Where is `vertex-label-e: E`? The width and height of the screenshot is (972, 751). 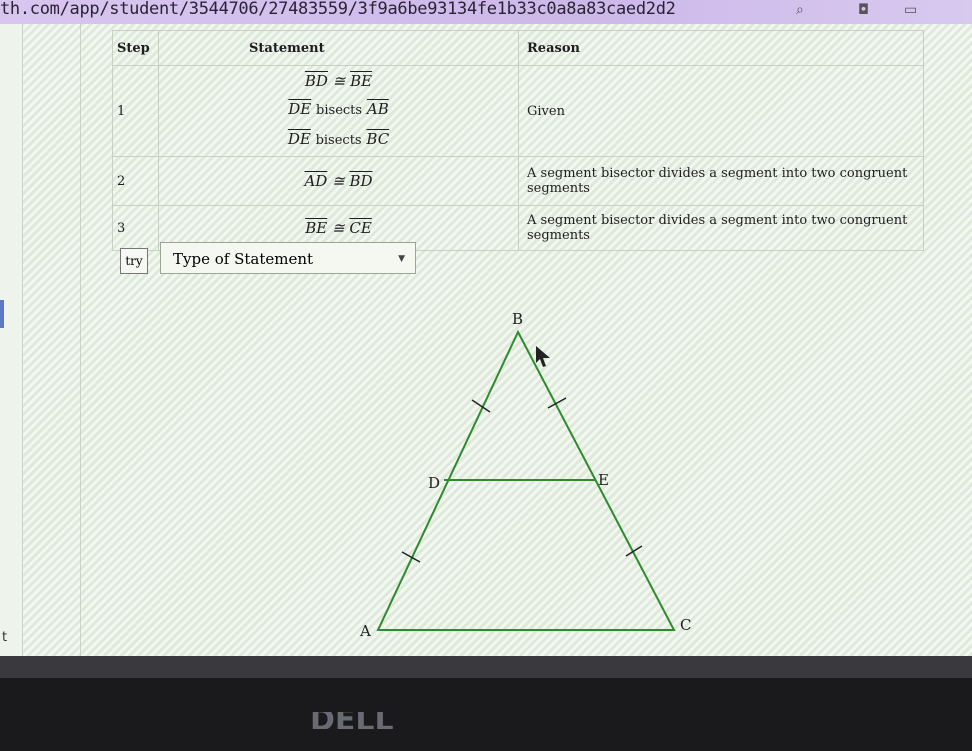 vertex-label-e: E is located at coordinates (603, 480).